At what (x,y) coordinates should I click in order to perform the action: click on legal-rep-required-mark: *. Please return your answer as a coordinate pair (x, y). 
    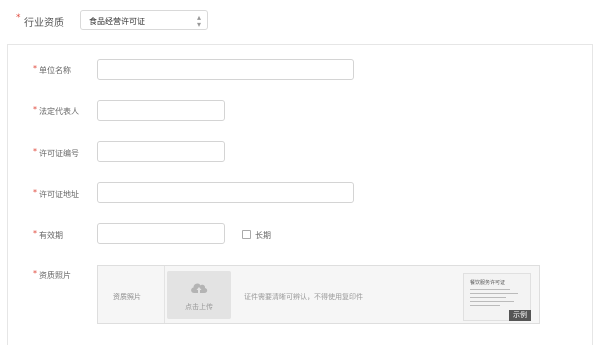
    Looking at the image, I should click on (35, 109).